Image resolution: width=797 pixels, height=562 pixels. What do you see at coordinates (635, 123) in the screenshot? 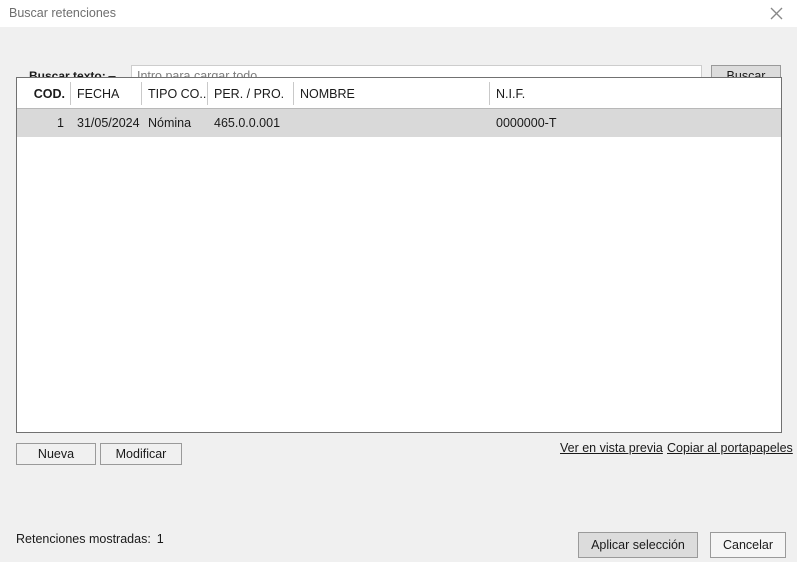
I see `cell-nif: 0000000-T` at bounding box center [635, 123].